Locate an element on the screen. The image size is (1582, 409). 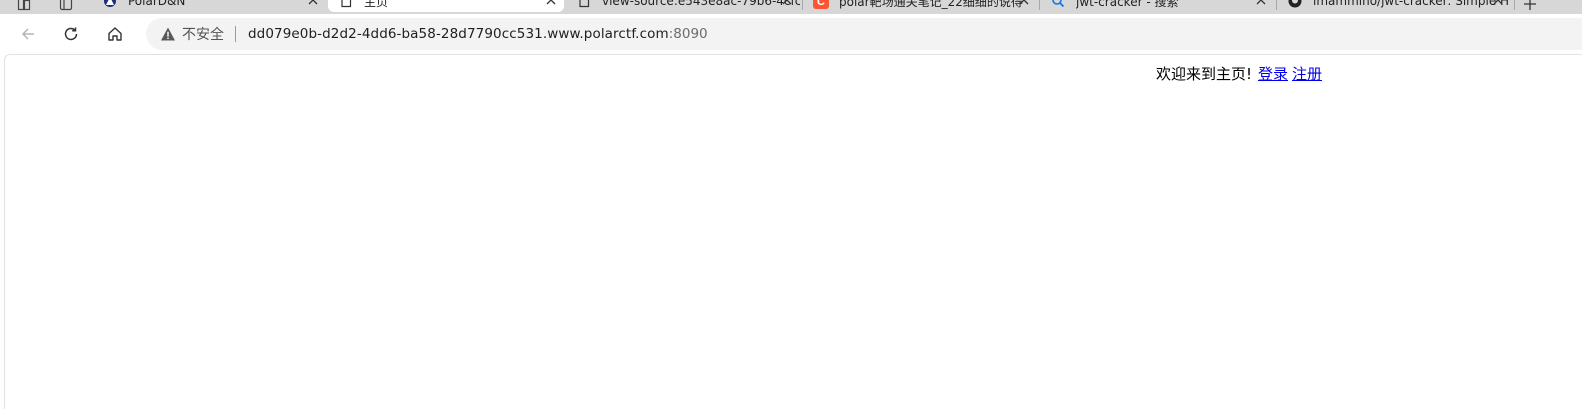
tab-github: lmammino/jwt-cracker: Simple H is located at coordinates (1394, 6).